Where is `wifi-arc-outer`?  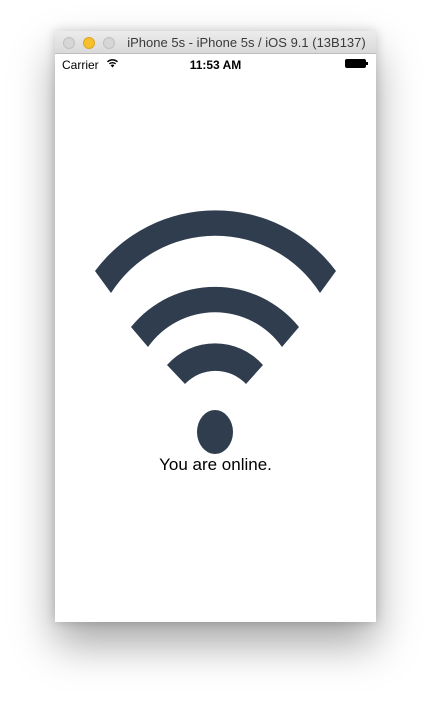 wifi-arc-outer is located at coordinates (215, 251).